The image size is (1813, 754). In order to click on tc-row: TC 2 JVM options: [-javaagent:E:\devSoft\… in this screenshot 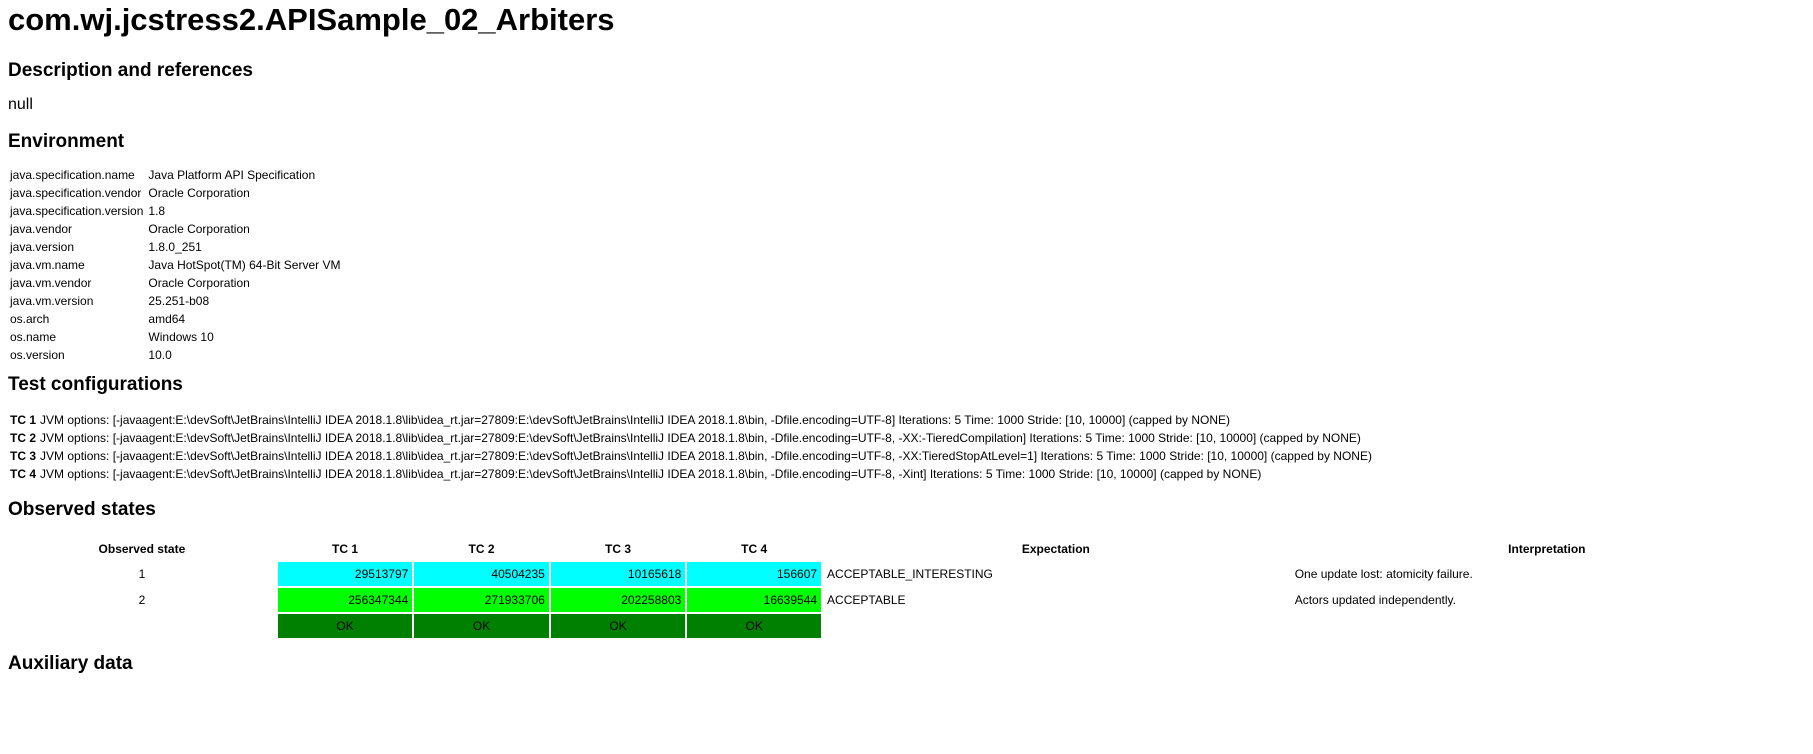, I will do `click(691, 438)`.